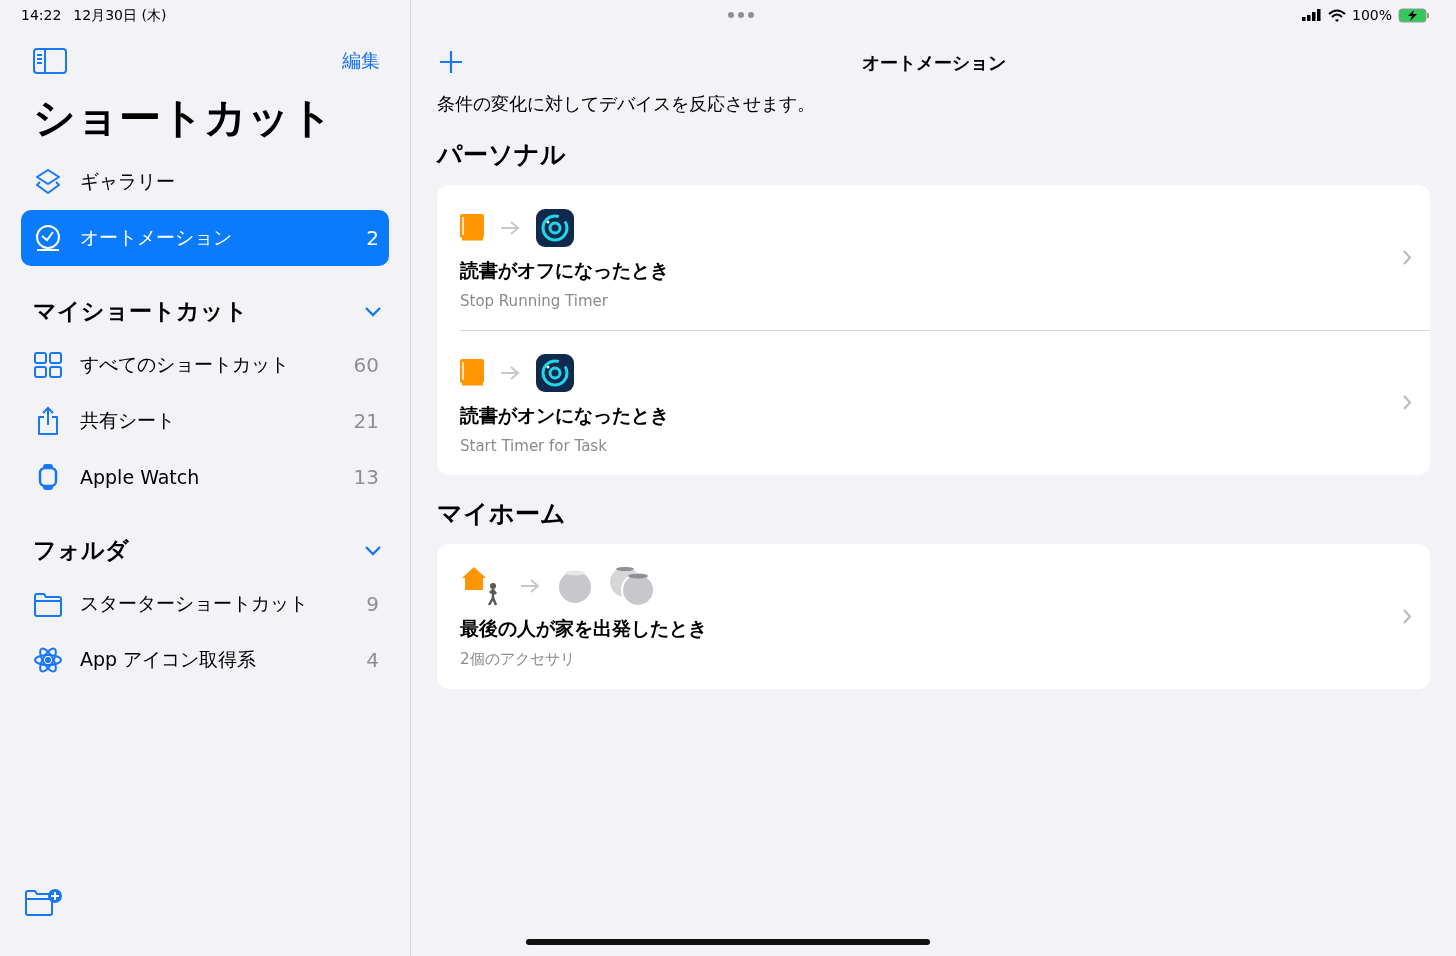 This screenshot has height=956, width=1456. I want to click on speaker-icon, so click(575, 586).